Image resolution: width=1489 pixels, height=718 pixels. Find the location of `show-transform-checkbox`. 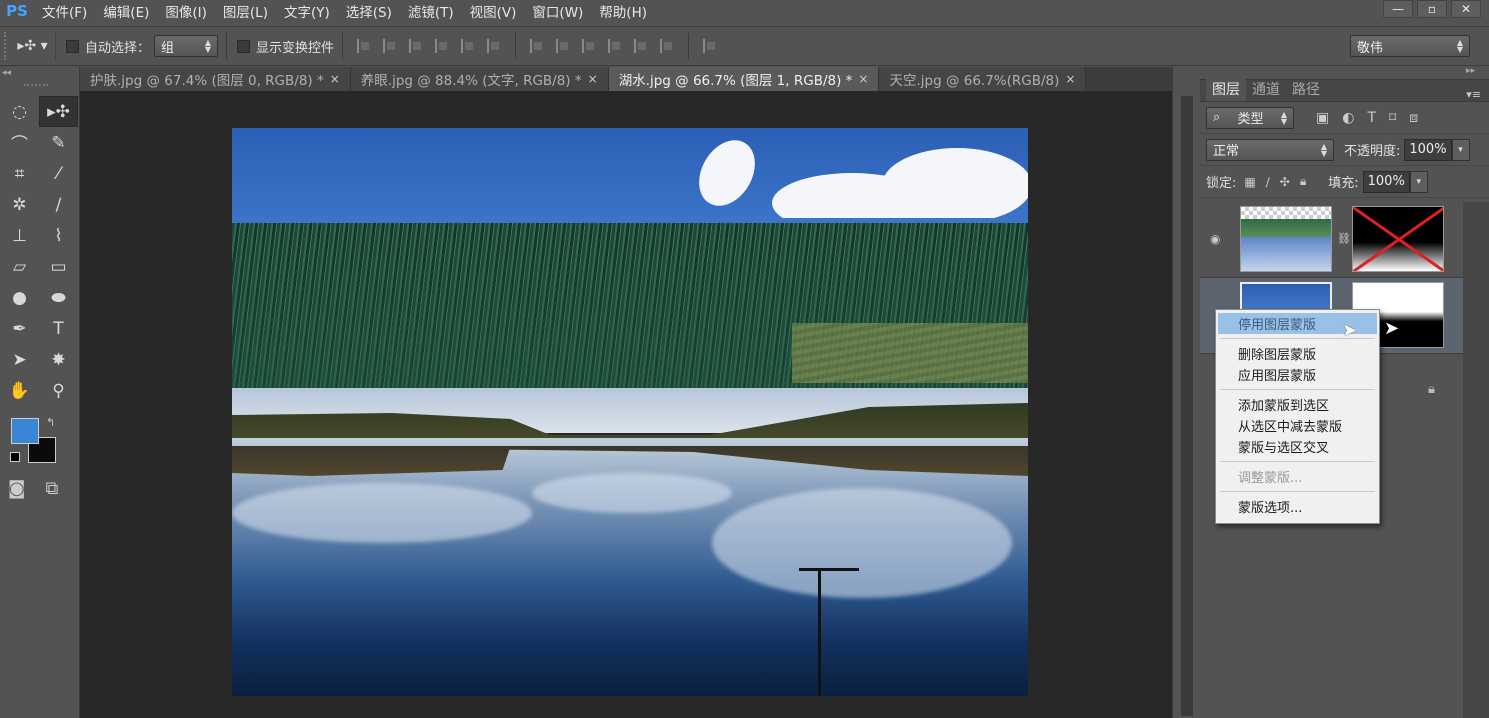

show-transform-checkbox is located at coordinates (244, 46).